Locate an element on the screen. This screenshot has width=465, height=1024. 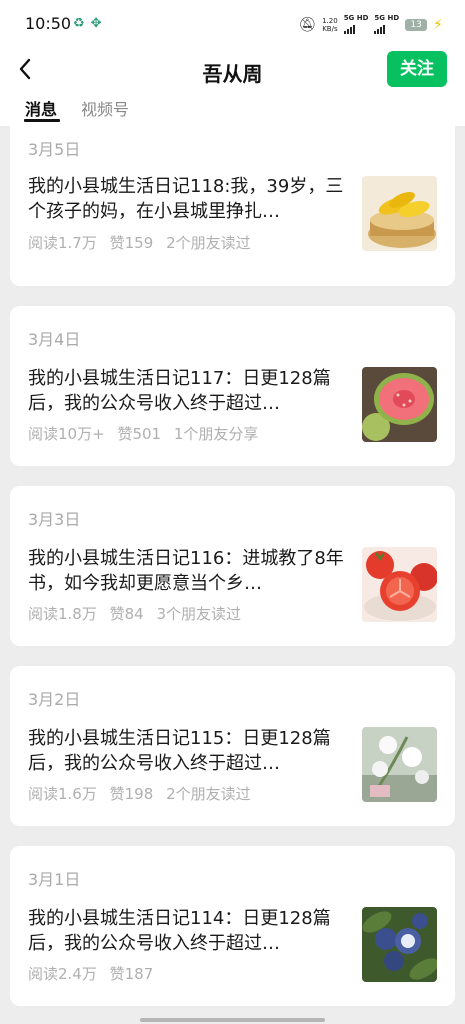
article-stats: 阅读1.8万 赞84 3个朋友读过 is located at coordinates (138, 613).